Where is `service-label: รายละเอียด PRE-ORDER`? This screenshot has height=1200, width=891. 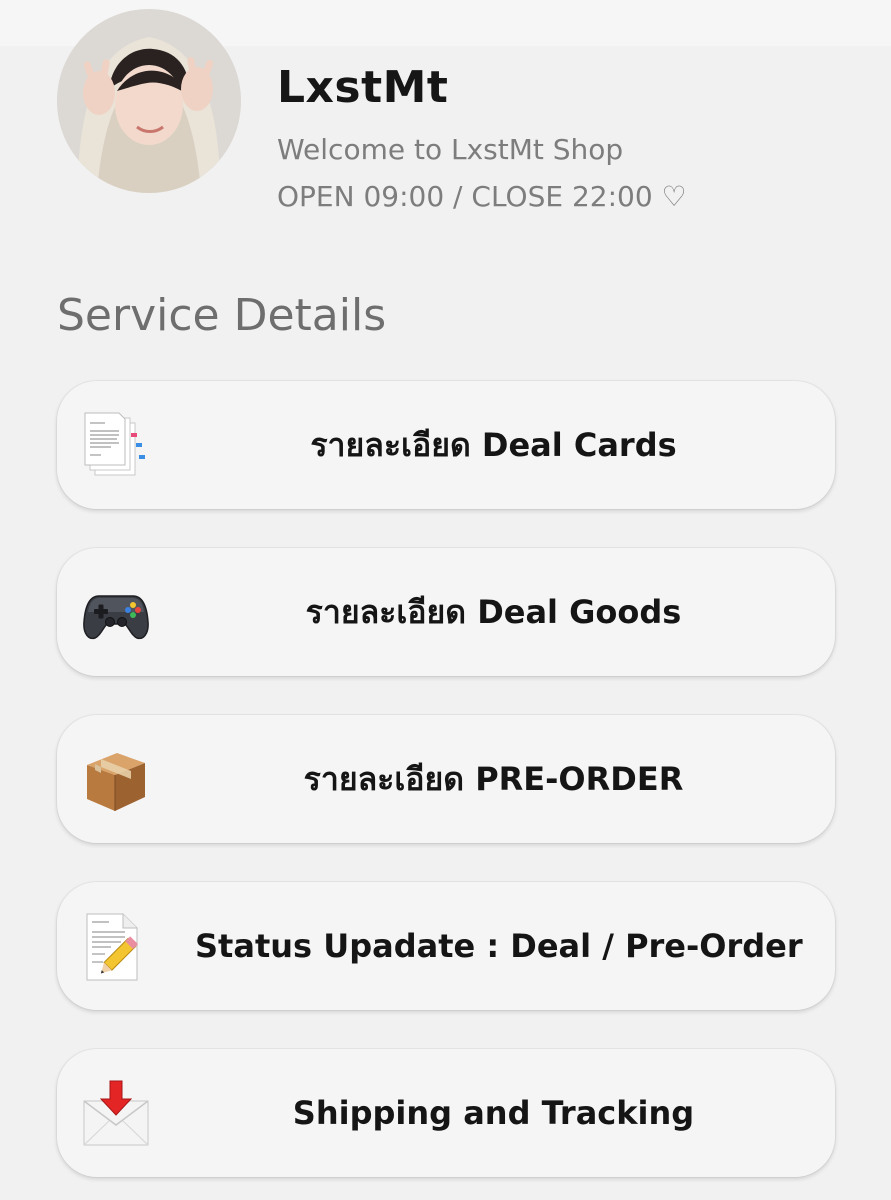
service-label: รายละเอียด PRE-ORDER is located at coordinates (493, 778).